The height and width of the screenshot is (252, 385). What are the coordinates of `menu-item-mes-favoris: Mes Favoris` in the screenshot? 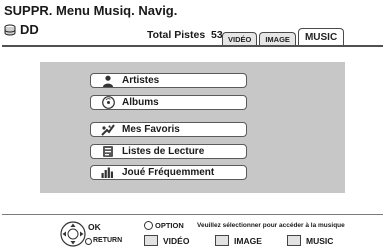 It's located at (168, 129).